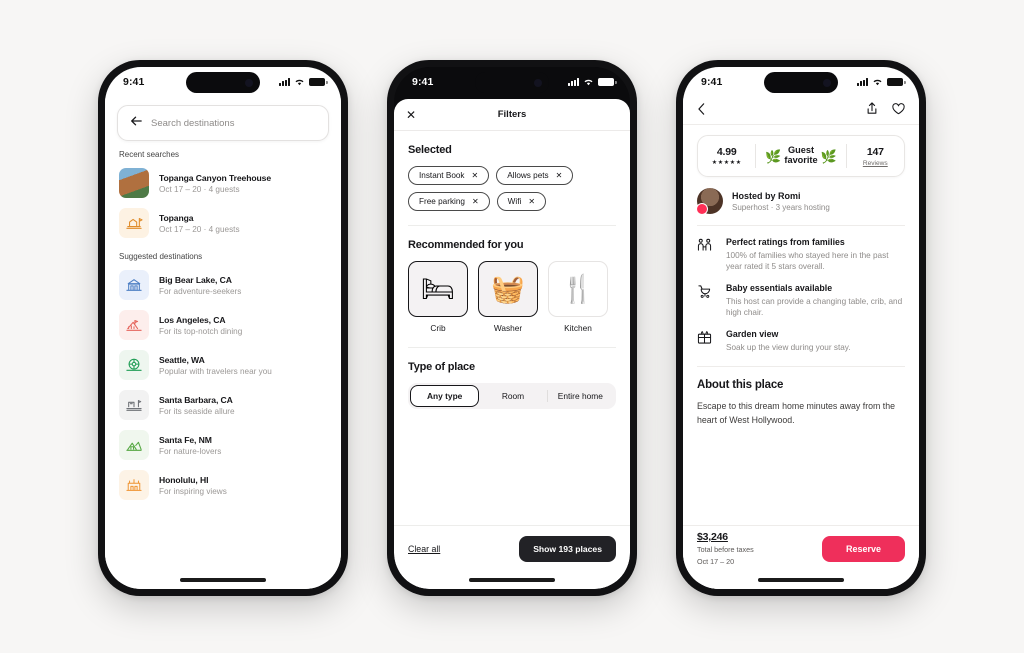 The image size is (1024, 653). What do you see at coordinates (706, 341) in the screenshot?
I see `garden-view-icon` at bounding box center [706, 341].